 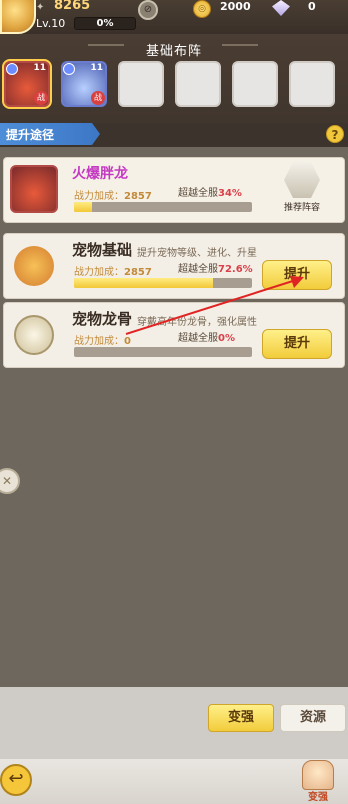 What do you see at coordinates (302, 180) in the screenshot?
I see `hex-nut-icon` at bounding box center [302, 180].